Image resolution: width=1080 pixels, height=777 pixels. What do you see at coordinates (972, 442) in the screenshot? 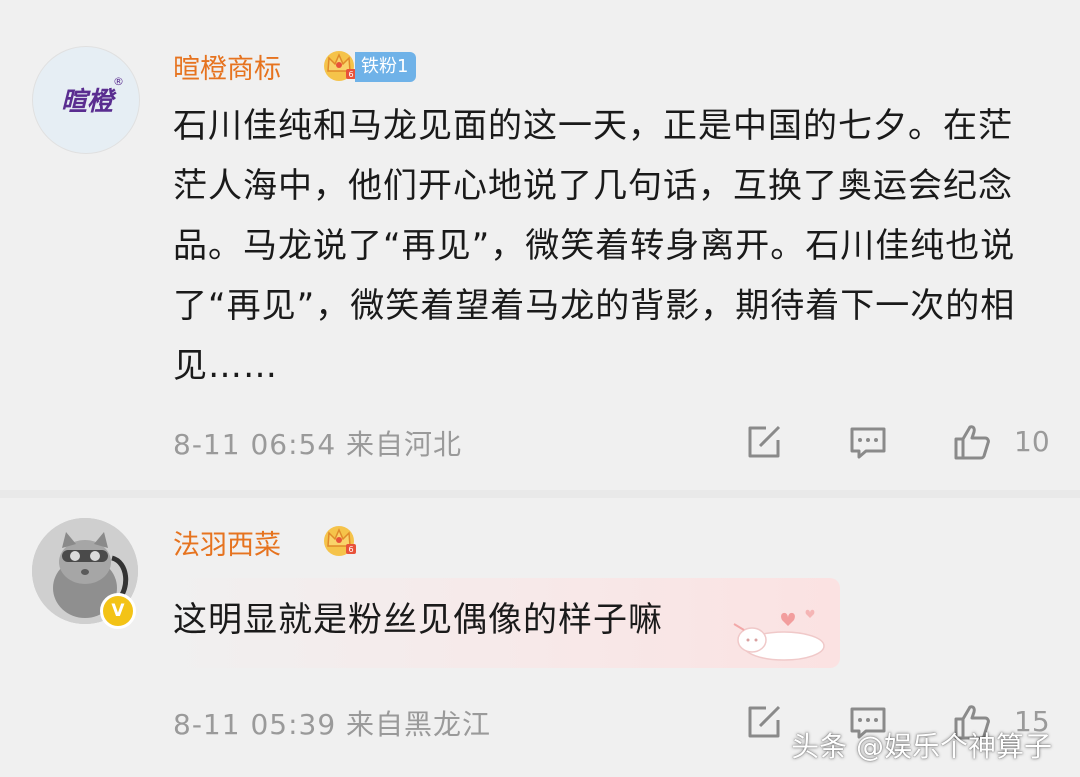
I see `thumbs-up-icon` at bounding box center [972, 442].